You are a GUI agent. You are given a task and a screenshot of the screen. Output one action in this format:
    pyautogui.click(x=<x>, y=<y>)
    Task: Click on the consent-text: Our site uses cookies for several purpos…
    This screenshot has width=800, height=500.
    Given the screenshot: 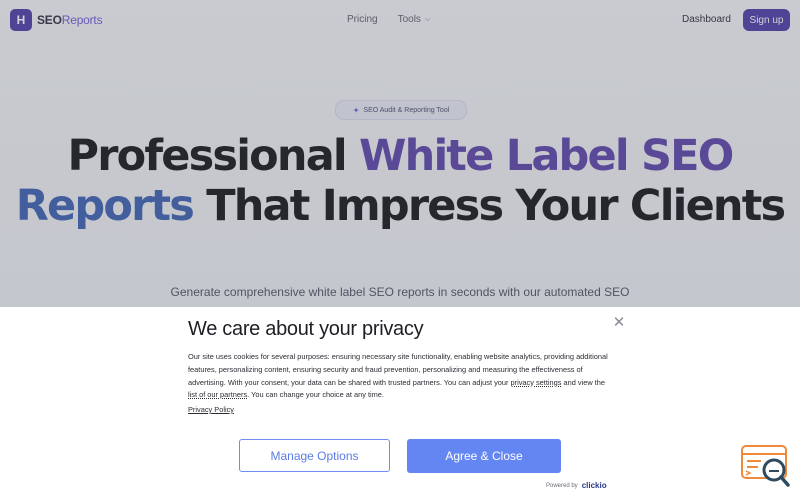 What is the action you would take?
    pyautogui.click(x=400, y=376)
    